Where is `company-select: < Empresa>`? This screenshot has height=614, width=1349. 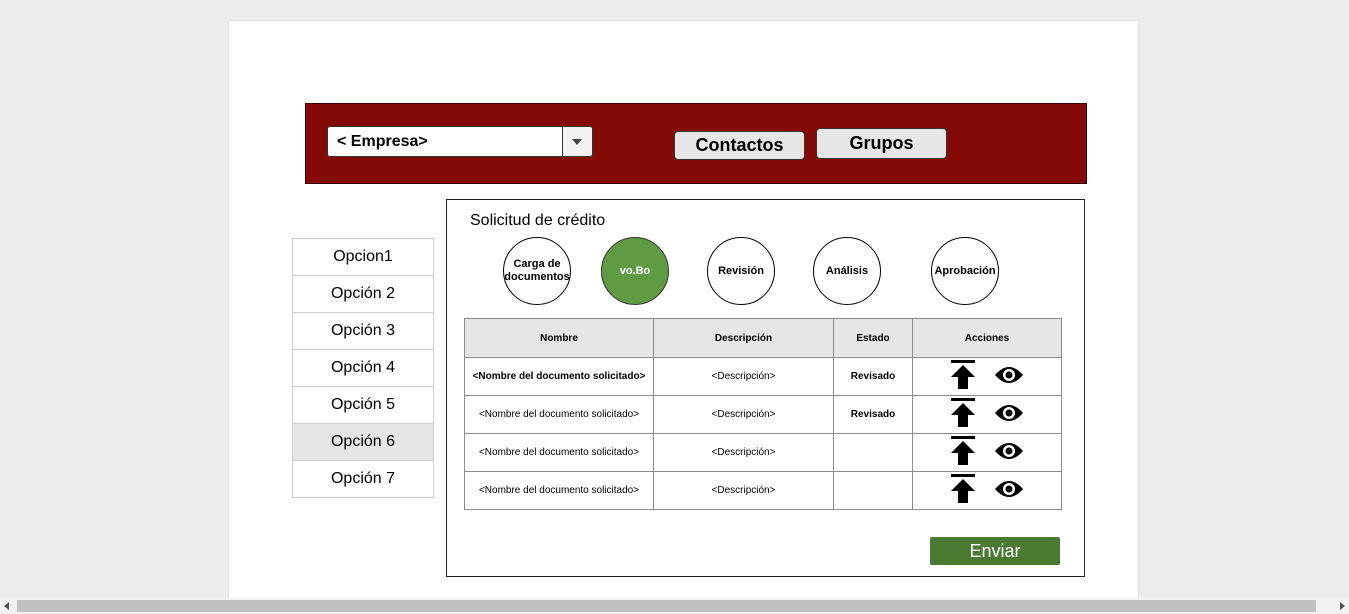 company-select: < Empresa> is located at coordinates (460, 141).